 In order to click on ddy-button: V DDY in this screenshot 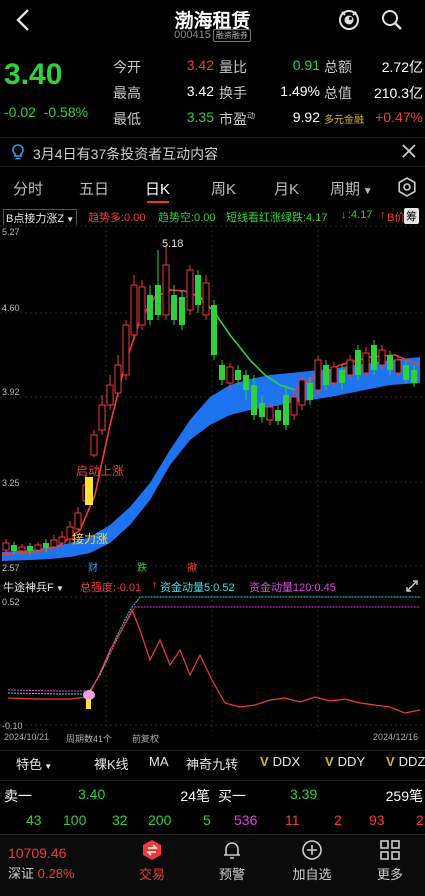, I will do `click(345, 761)`.